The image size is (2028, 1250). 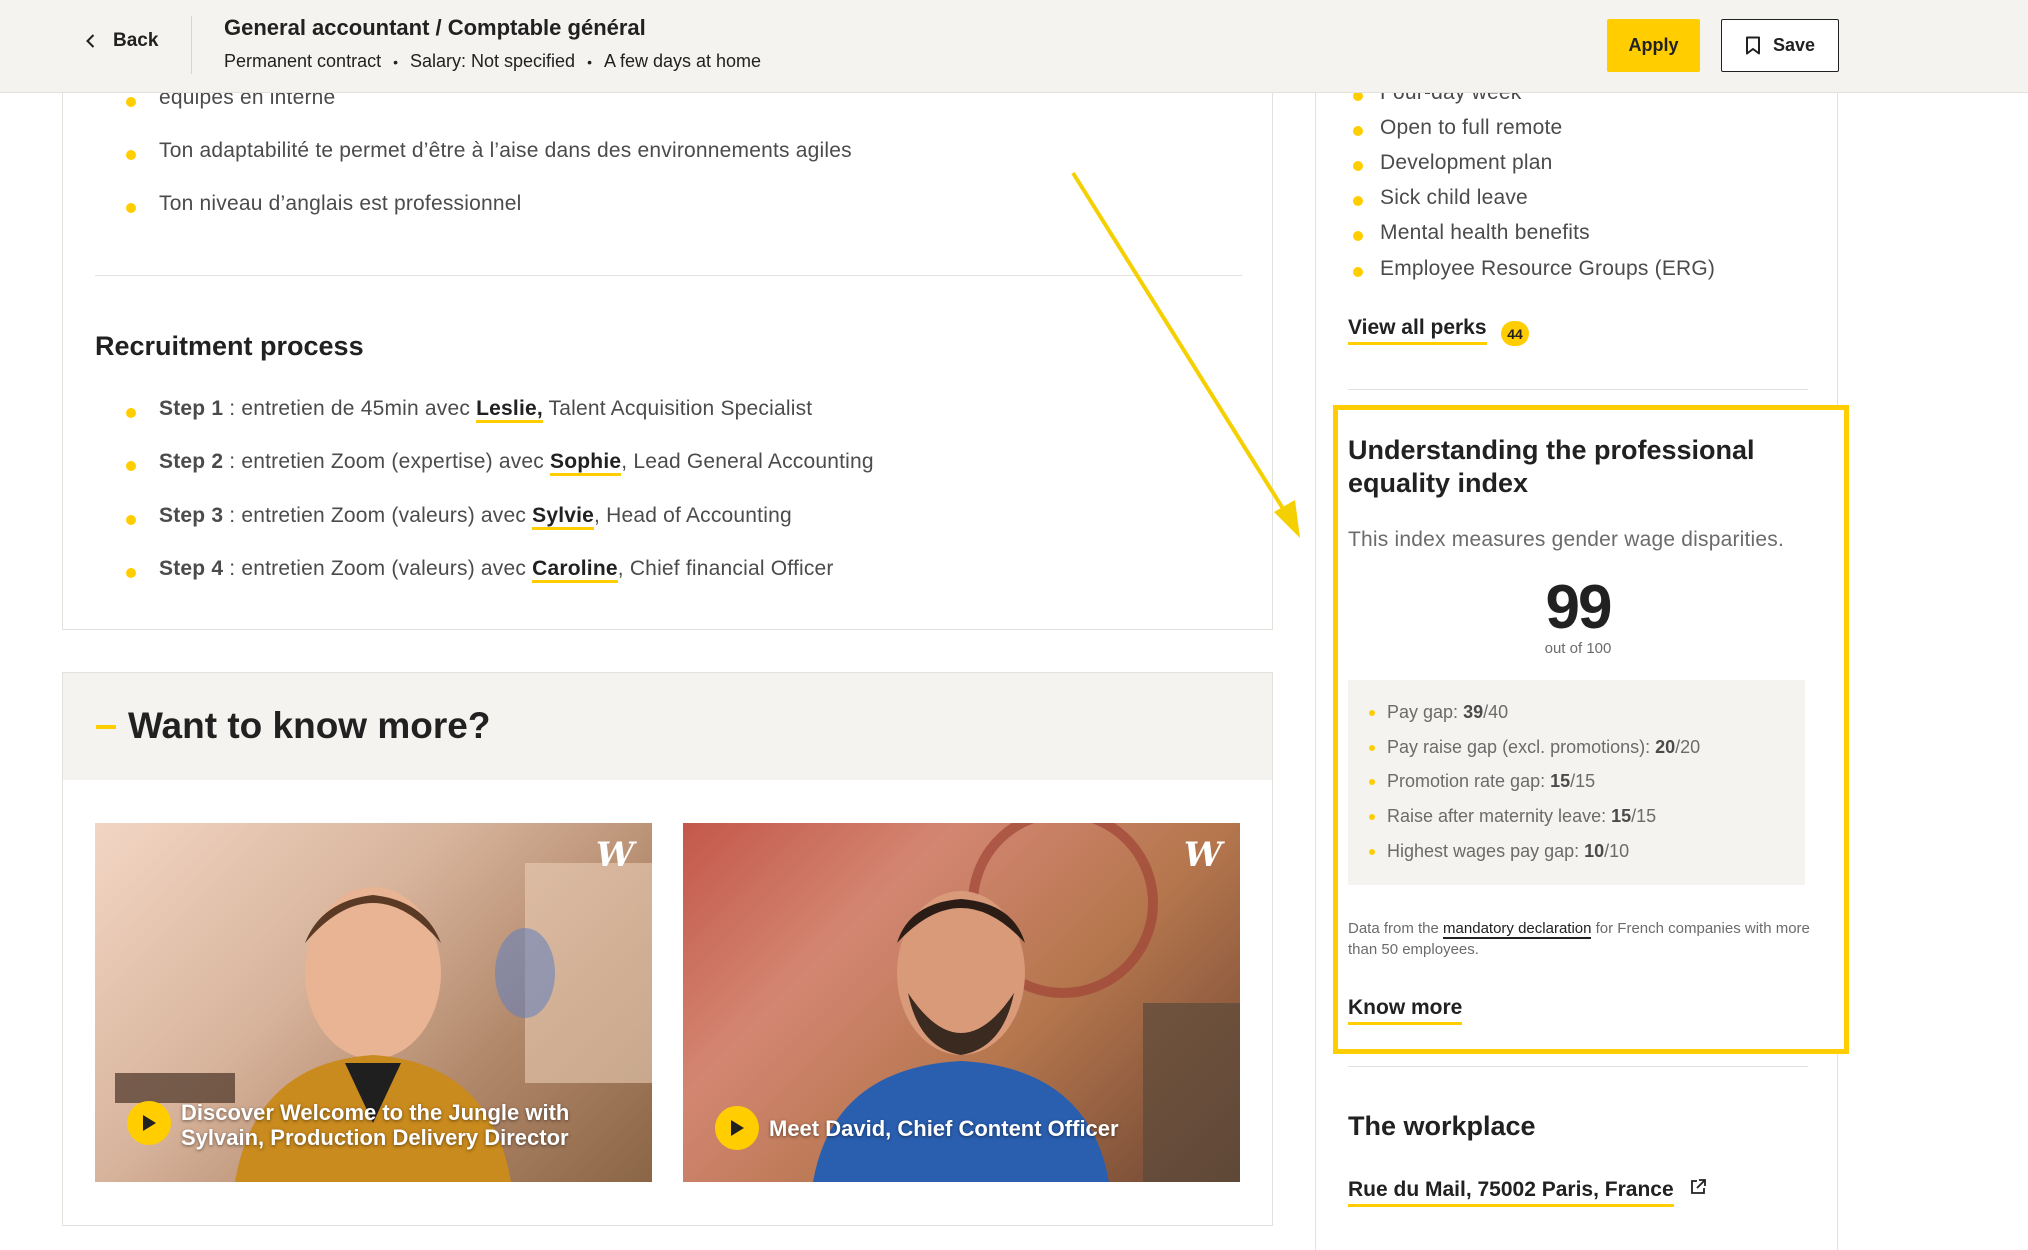 I want to click on know-more-title: Want to know more?, so click(x=309, y=725).